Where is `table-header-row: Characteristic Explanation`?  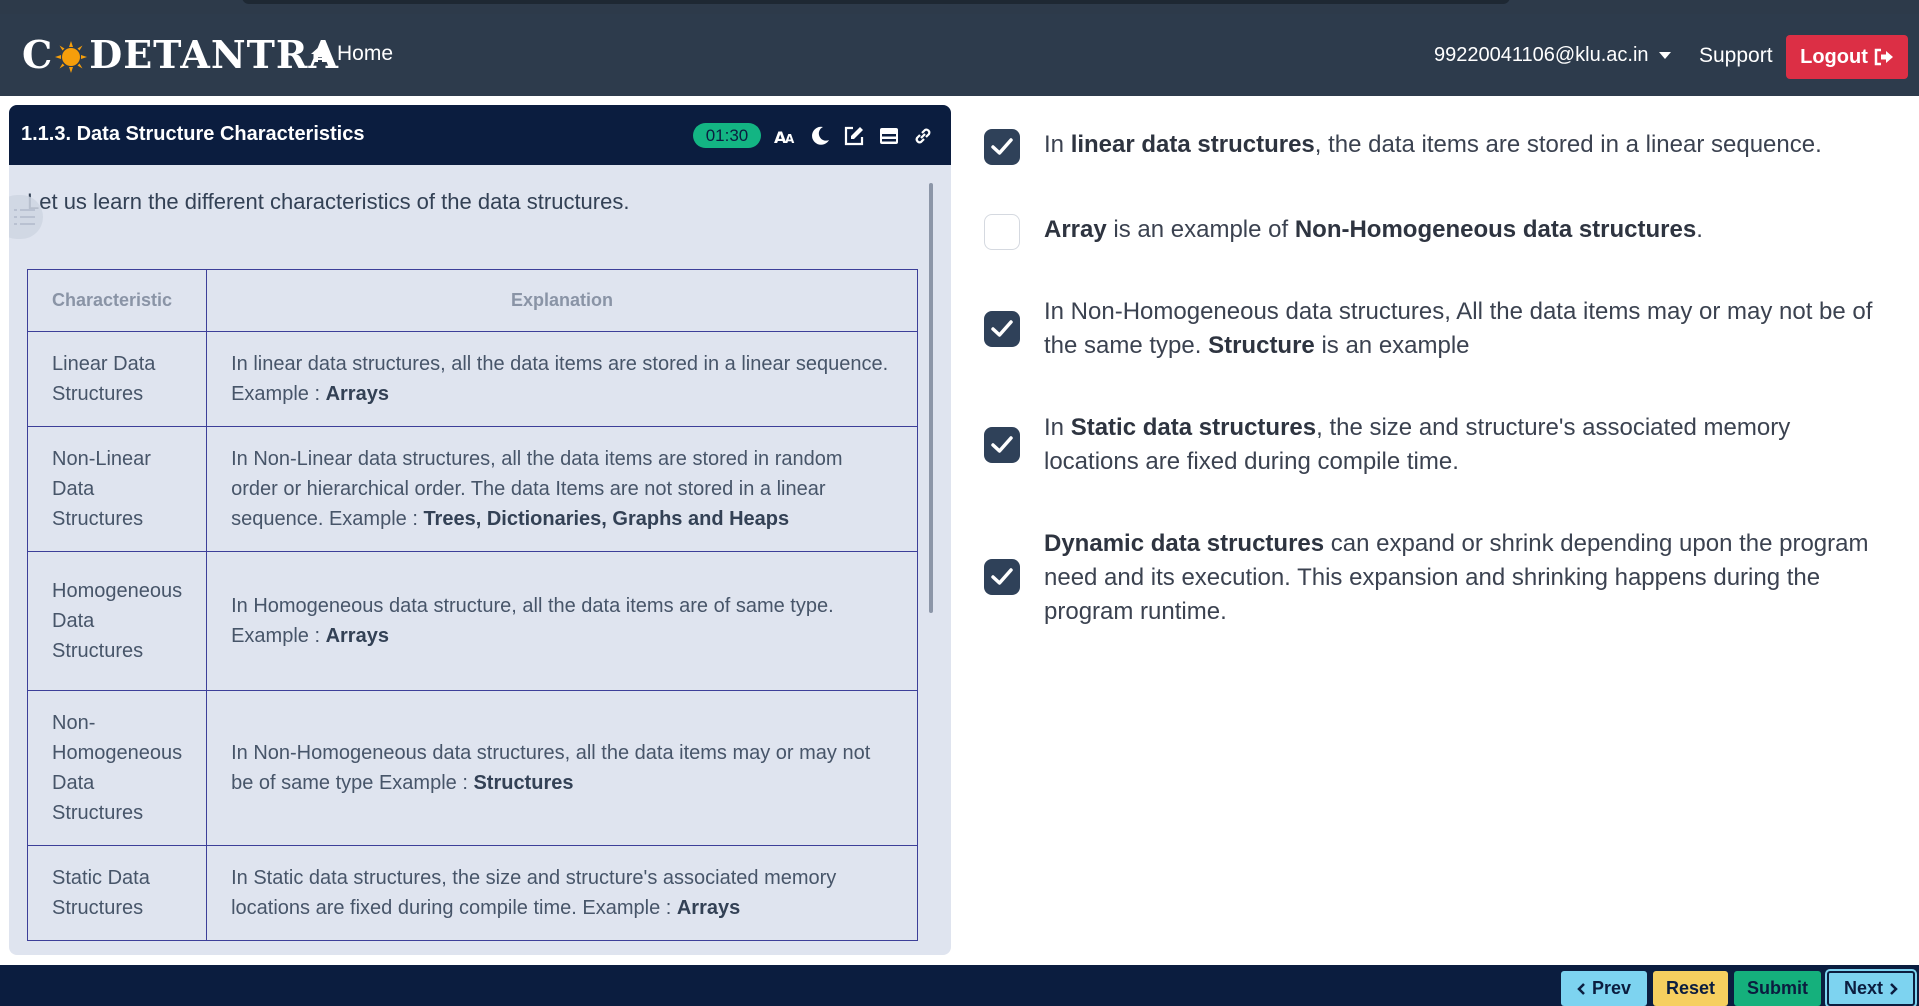
table-header-row: Characteristic Explanation is located at coordinates (472, 300).